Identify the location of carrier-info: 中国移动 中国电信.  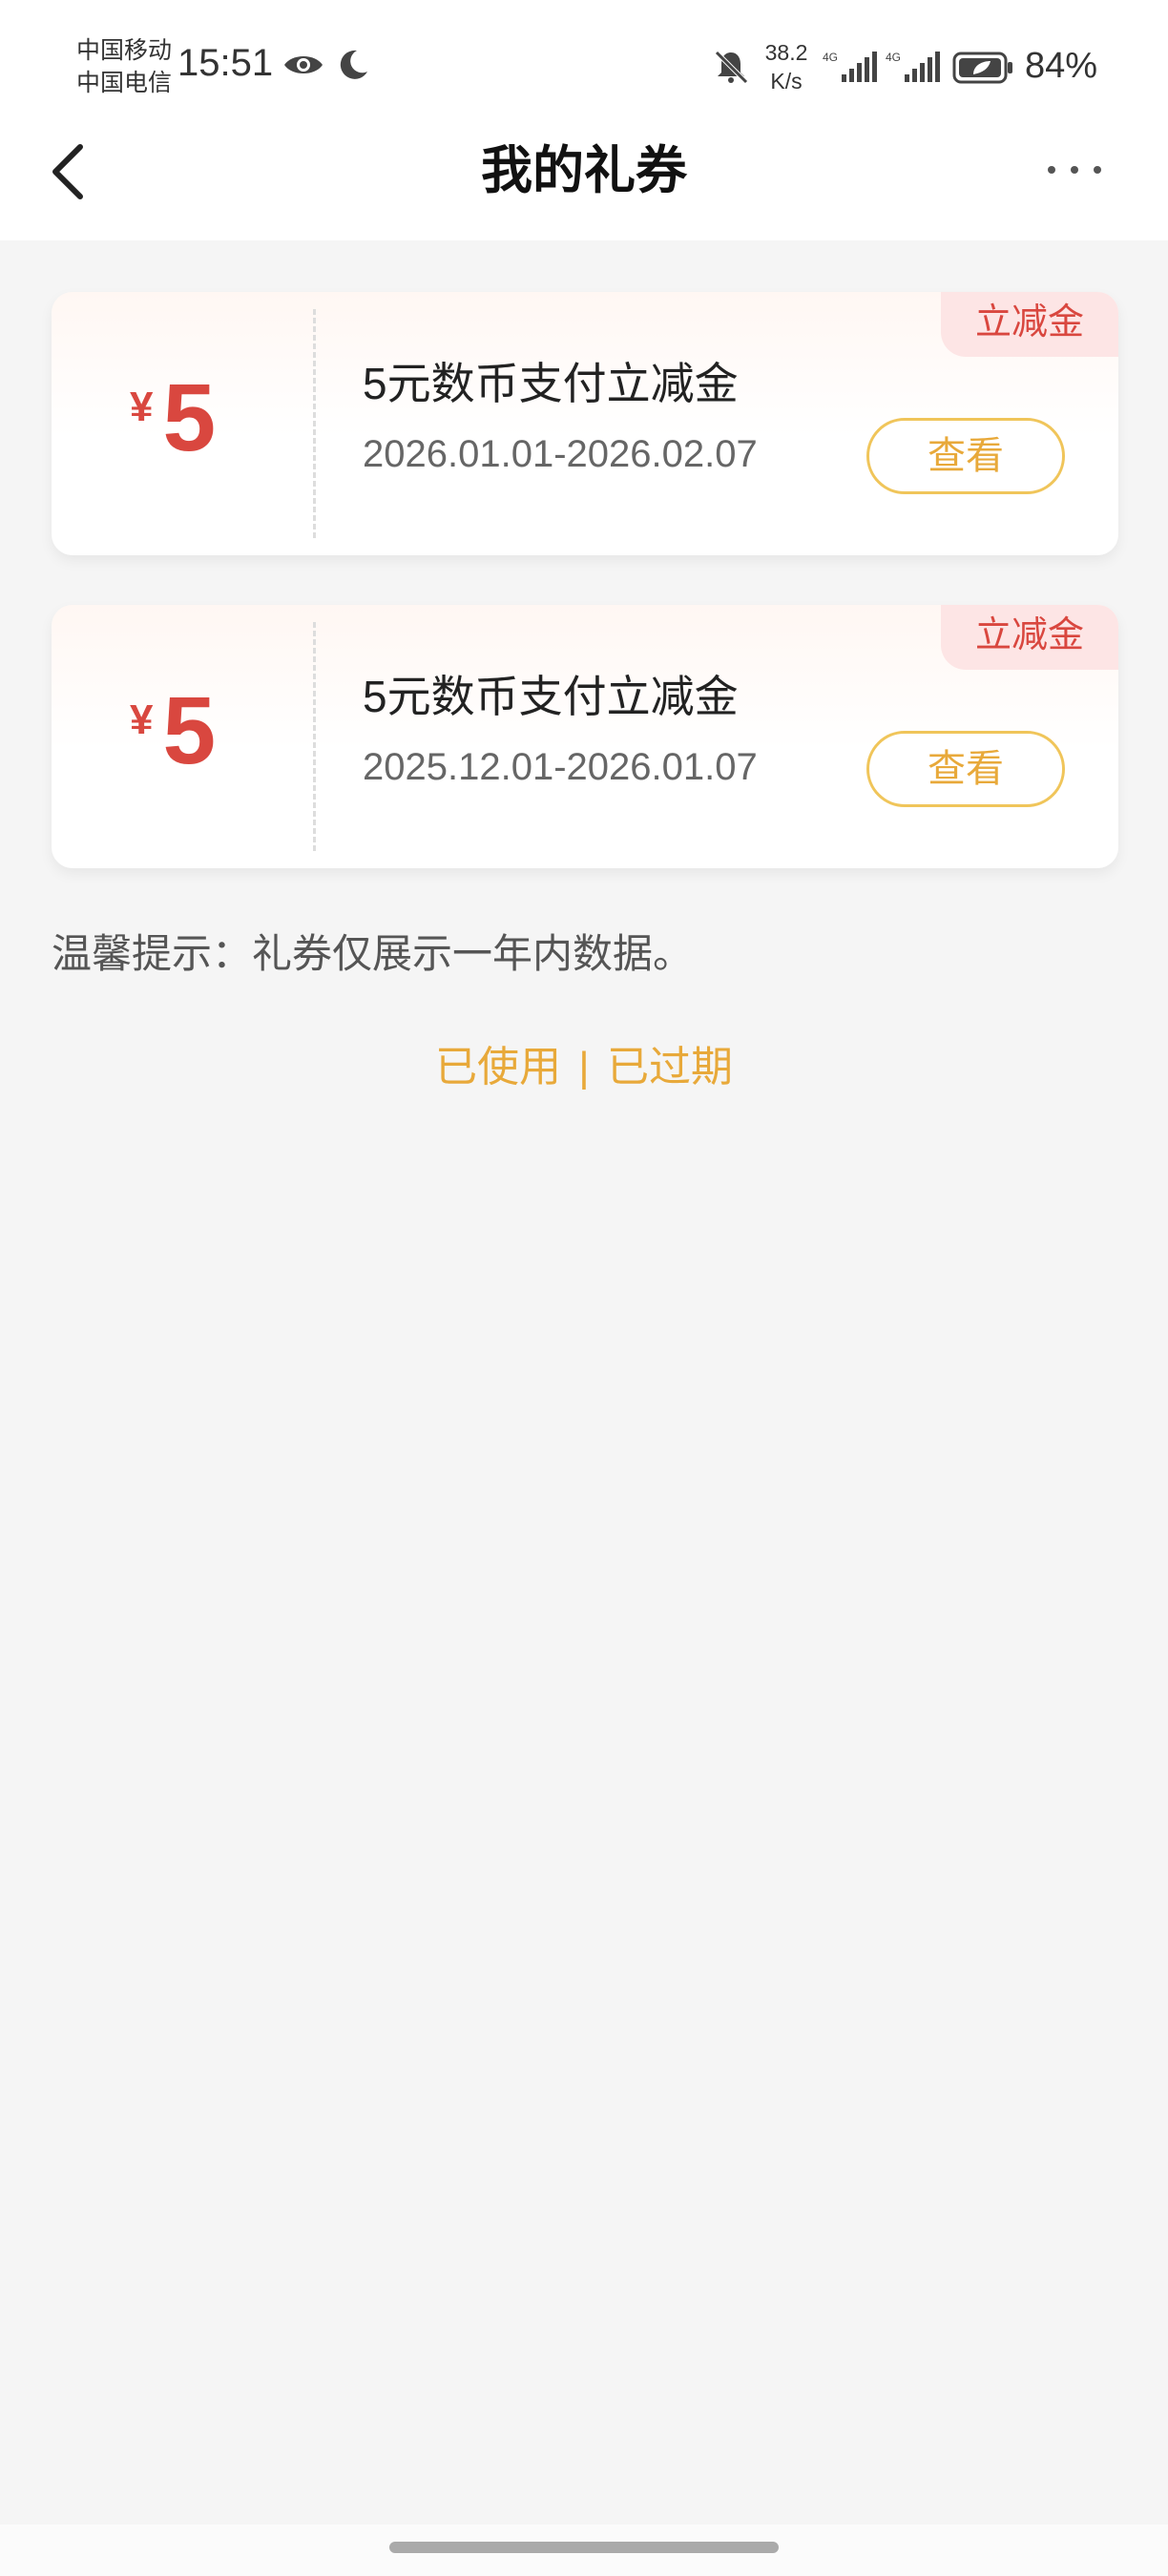
(124, 66).